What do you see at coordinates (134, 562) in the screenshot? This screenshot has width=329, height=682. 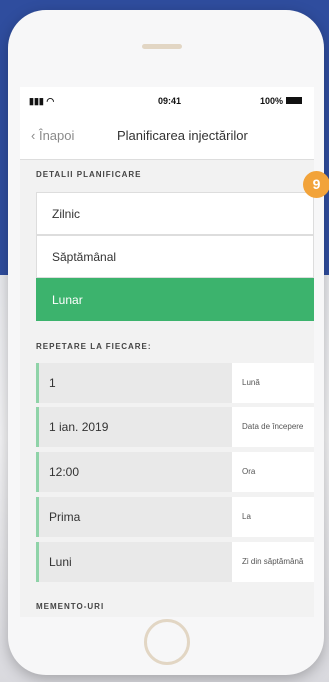 I see `weekday-field: Luni` at bounding box center [134, 562].